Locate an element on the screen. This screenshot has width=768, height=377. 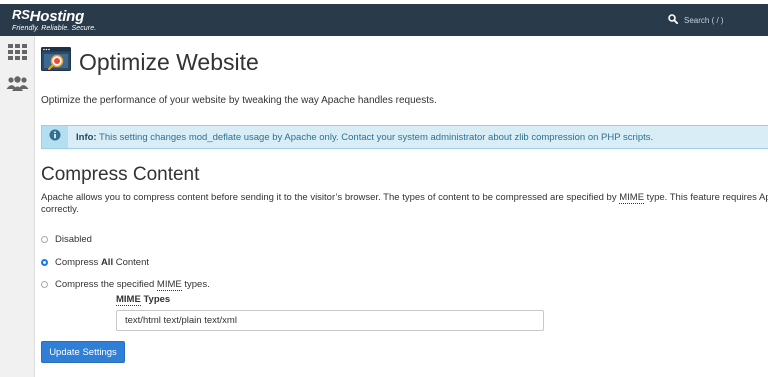
logo-prefix: RS is located at coordinates (21, 14).